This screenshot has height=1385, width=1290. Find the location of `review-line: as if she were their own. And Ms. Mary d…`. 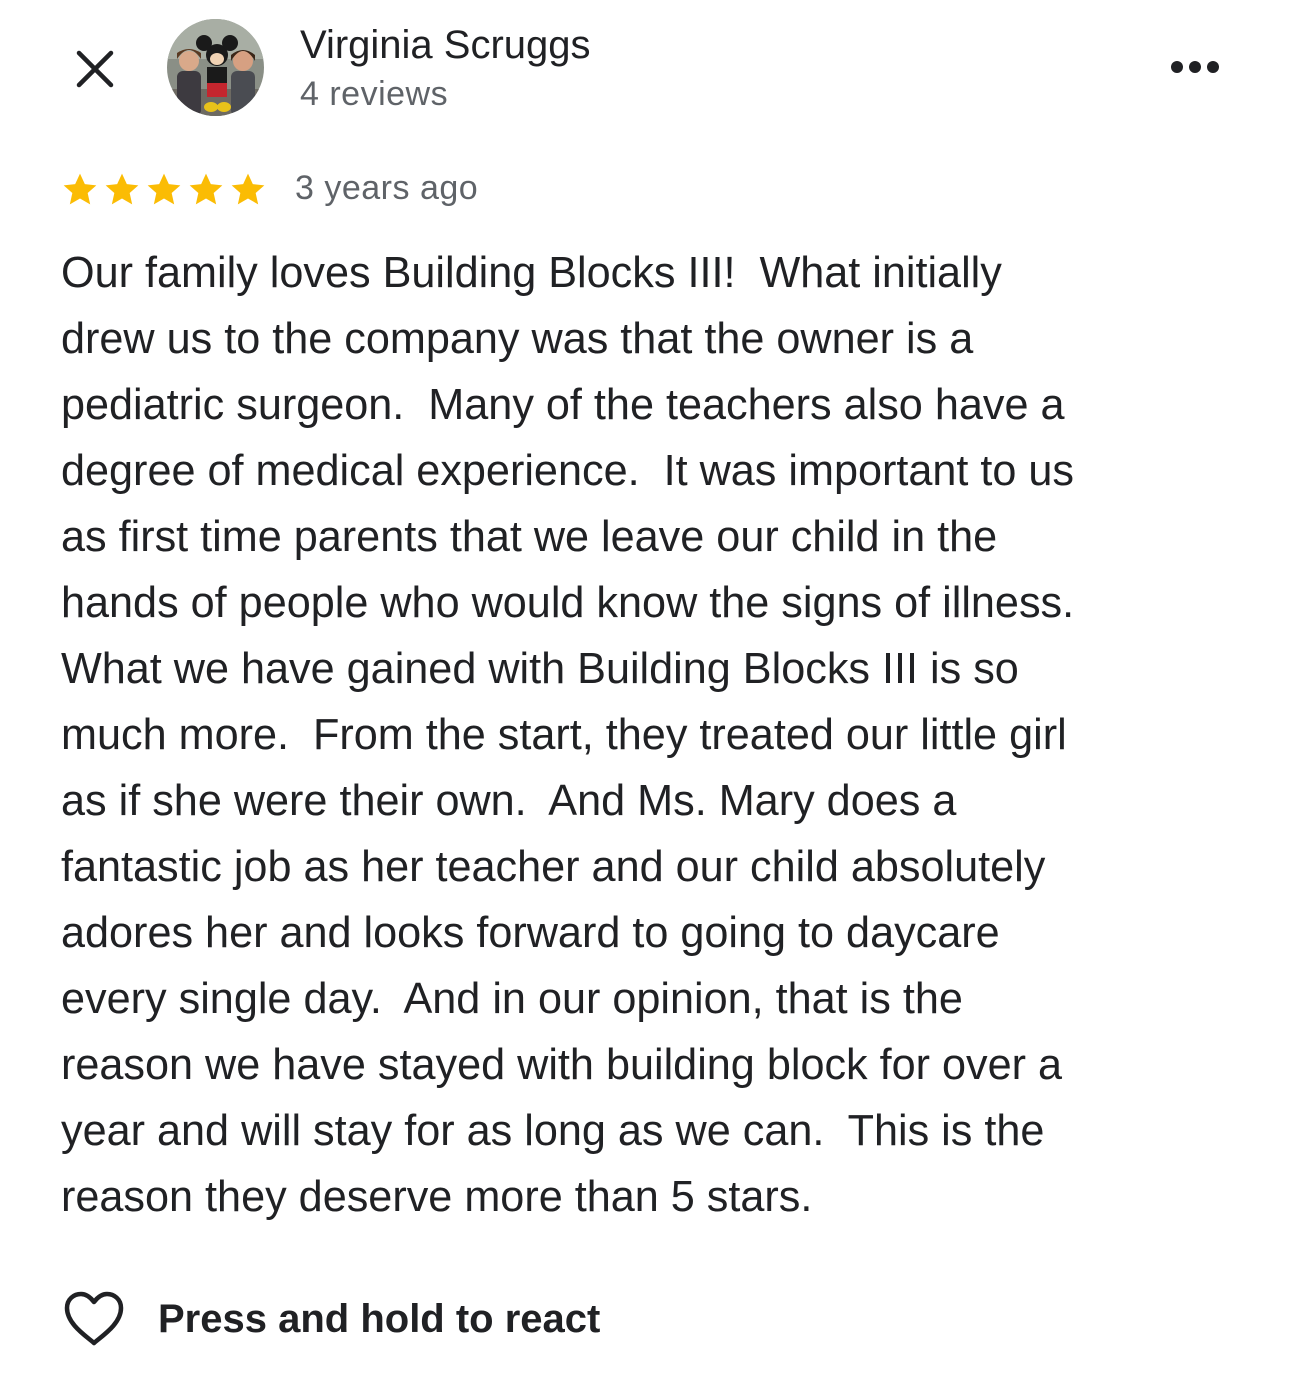

review-line: as if she were their own. And Ms. Mary d… is located at coordinates (509, 801).